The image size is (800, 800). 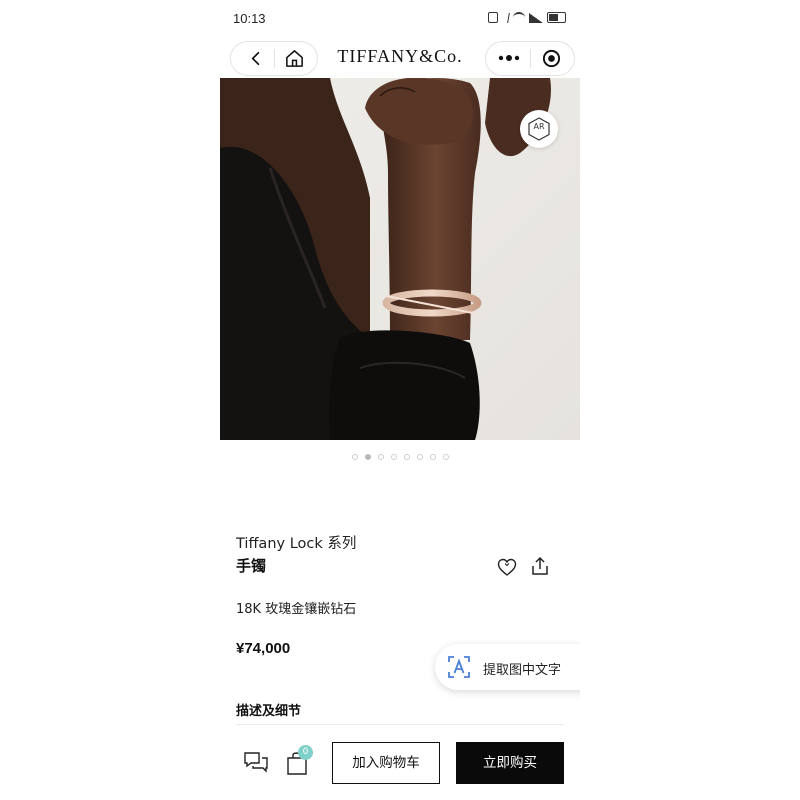 What do you see at coordinates (527, 17) in the screenshot?
I see `system-icons` at bounding box center [527, 17].